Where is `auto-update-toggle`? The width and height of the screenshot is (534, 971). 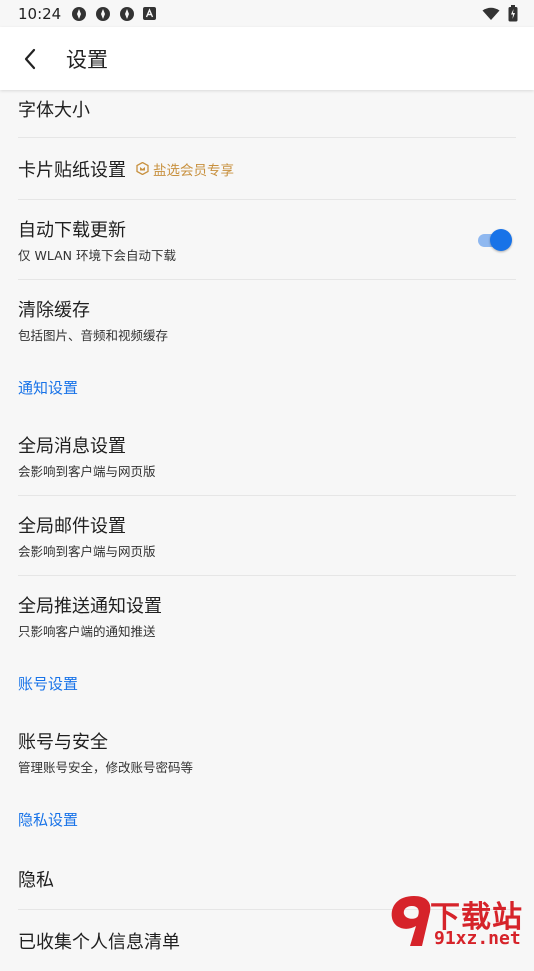 auto-update-toggle is located at coordinates (495, 239).